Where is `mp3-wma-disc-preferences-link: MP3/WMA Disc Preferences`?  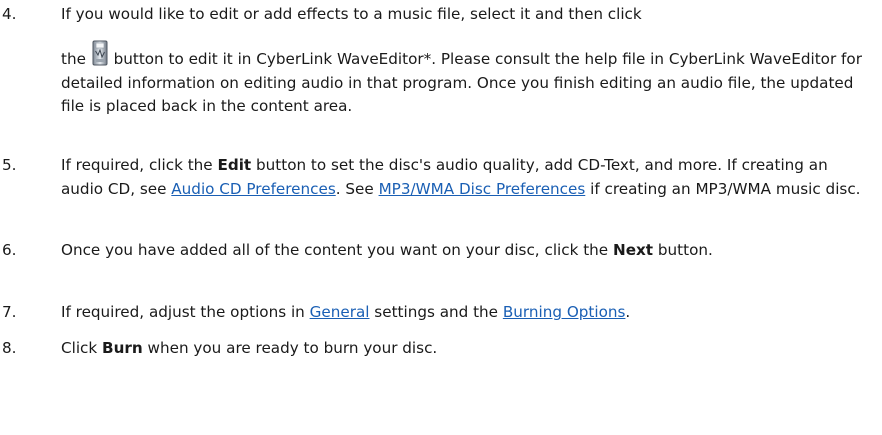 mp3-wma-disc-preferences-link: MP3/WMA Disc Preferences is located at coordinates (482, 189).